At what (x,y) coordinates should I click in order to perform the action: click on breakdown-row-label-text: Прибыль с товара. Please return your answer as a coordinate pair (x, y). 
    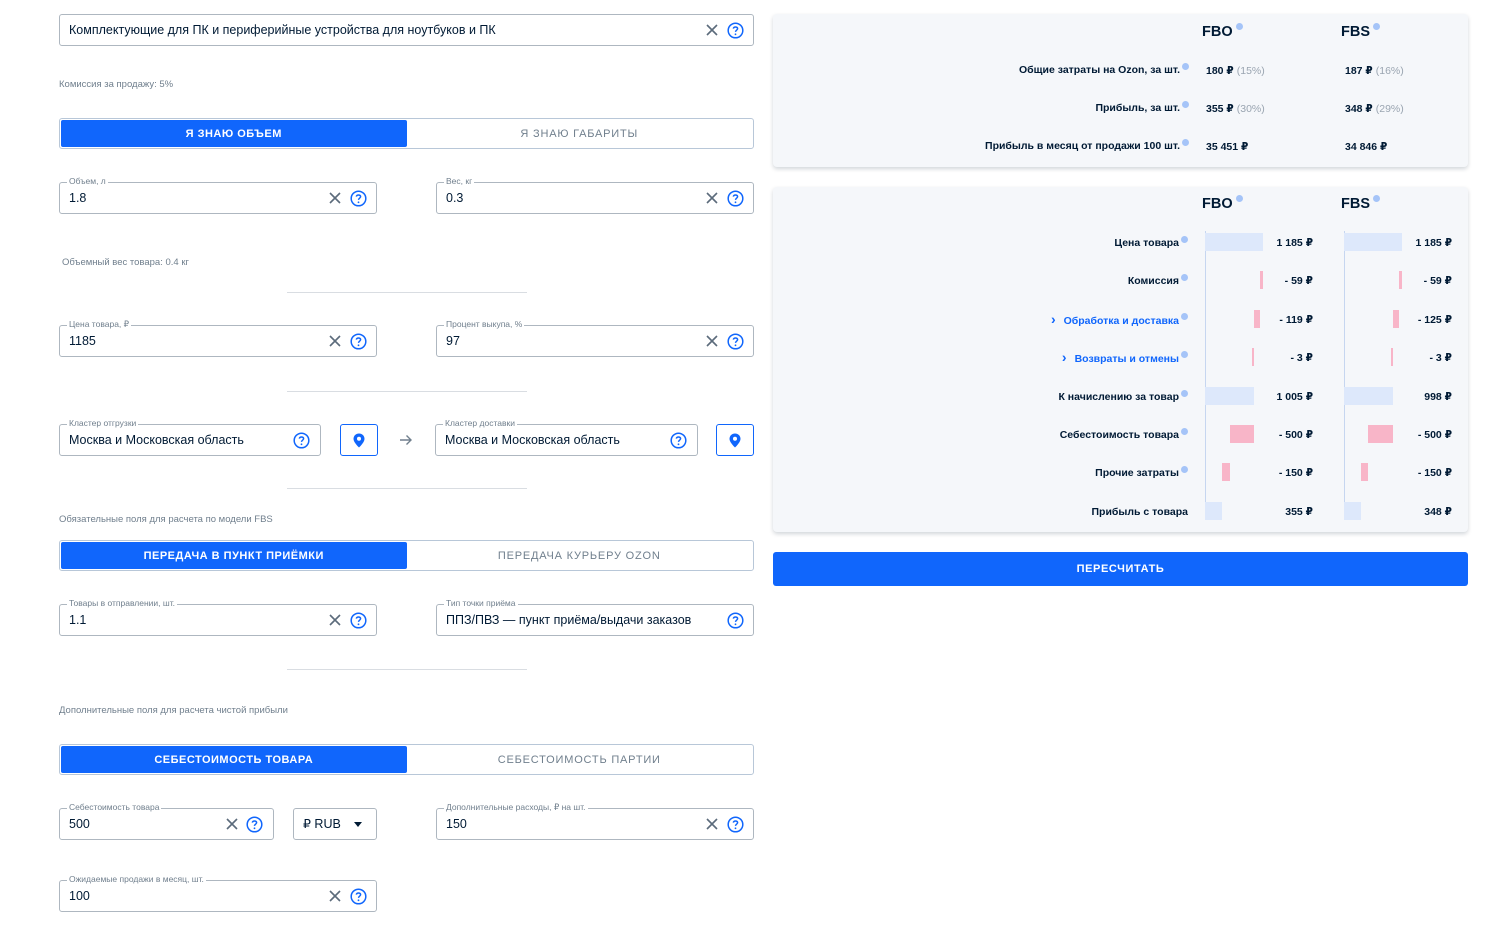
    Looking at the image, I should click on (1140, 511).